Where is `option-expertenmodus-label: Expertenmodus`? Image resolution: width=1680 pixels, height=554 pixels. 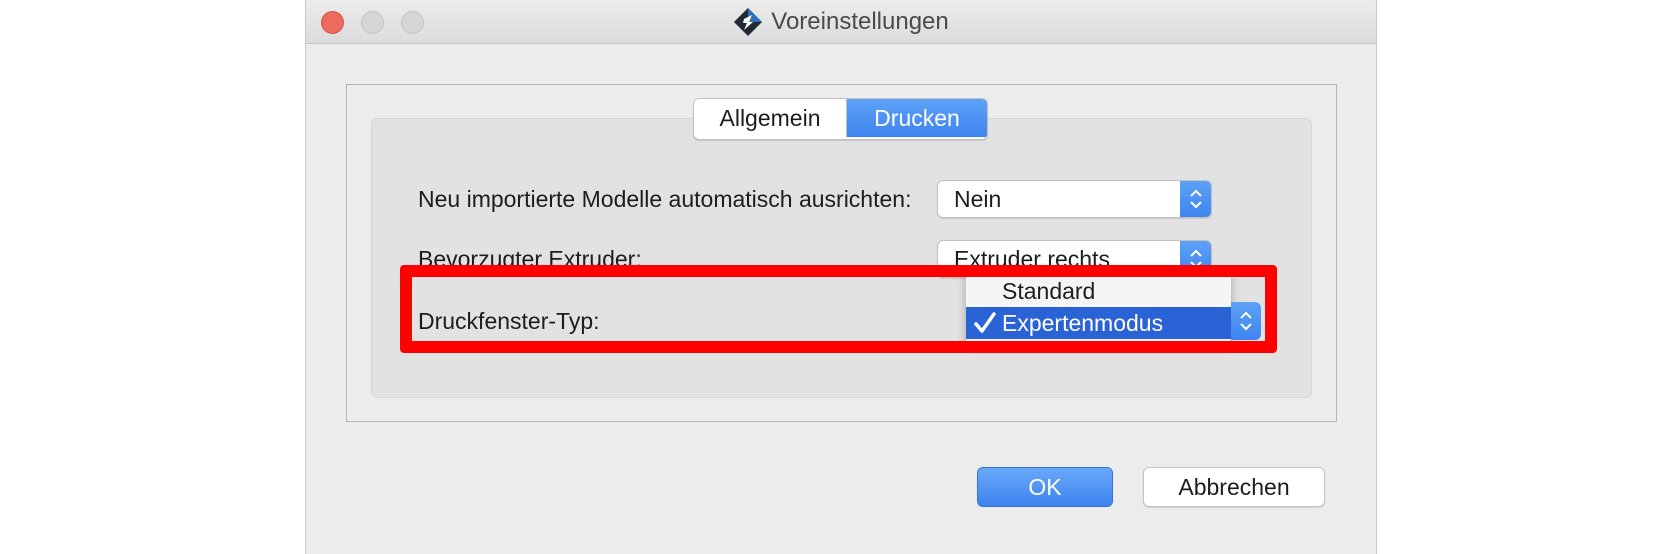 option-expertenmodus-label: Expertenmodus is located at coordinates (1083, 322).